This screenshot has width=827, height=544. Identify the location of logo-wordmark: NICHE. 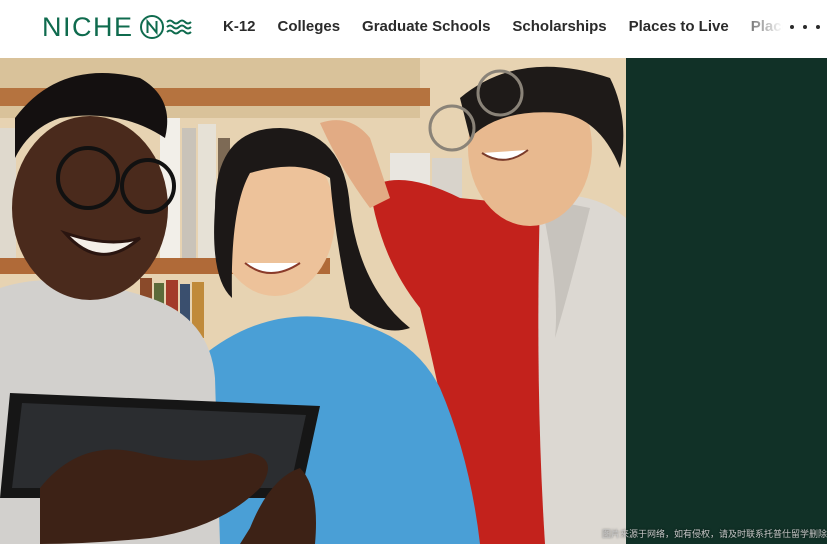
(88, 27).